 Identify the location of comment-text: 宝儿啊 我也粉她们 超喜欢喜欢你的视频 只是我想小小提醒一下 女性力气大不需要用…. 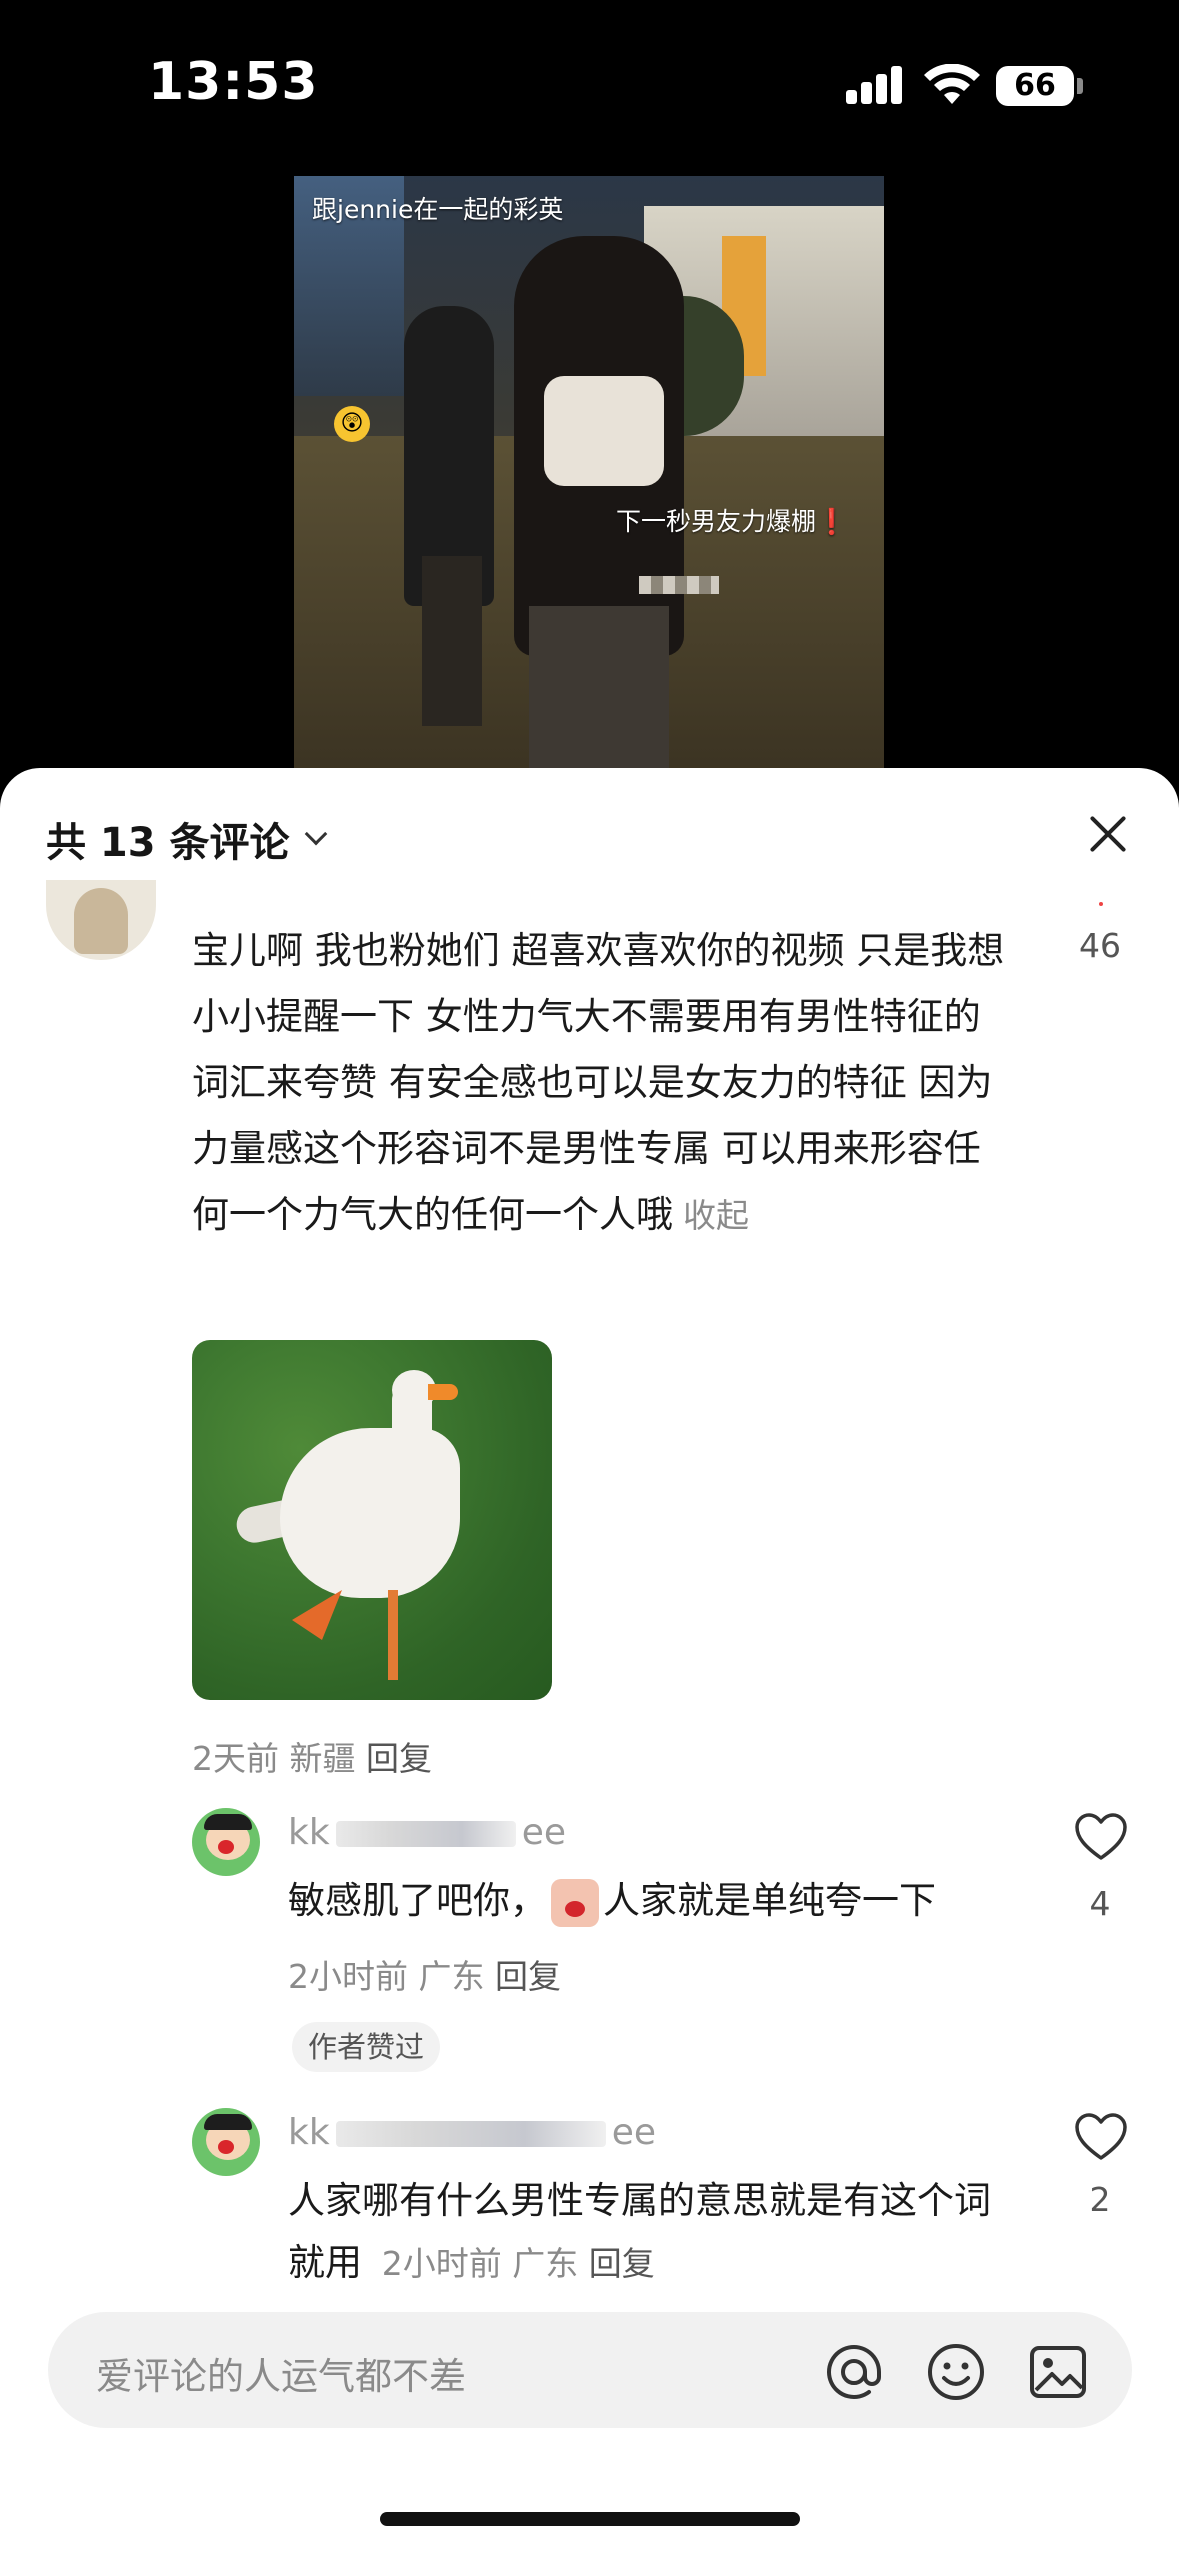
(602, 1083).